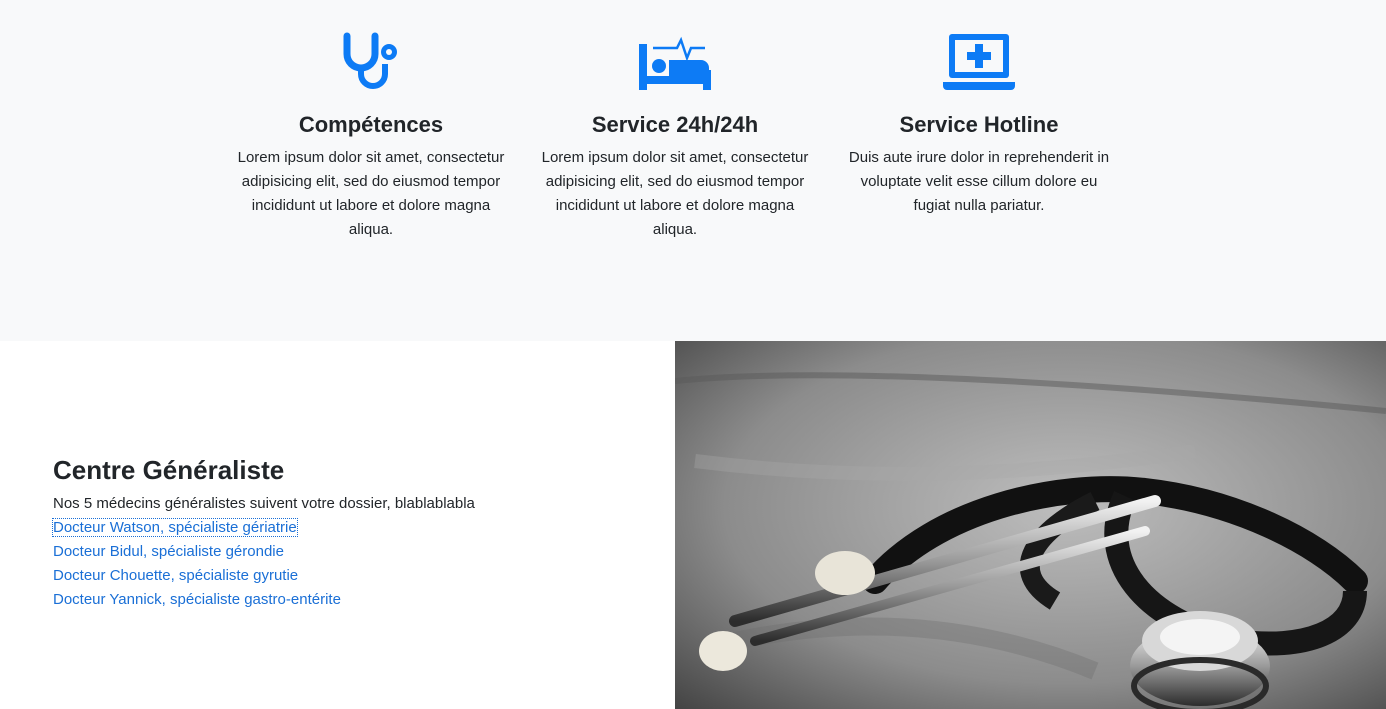 The image size is (1386, 709). I want to click on doctor-link-bidul: Docteur Bidul, spécialiste gérondie, so click(168, 551).